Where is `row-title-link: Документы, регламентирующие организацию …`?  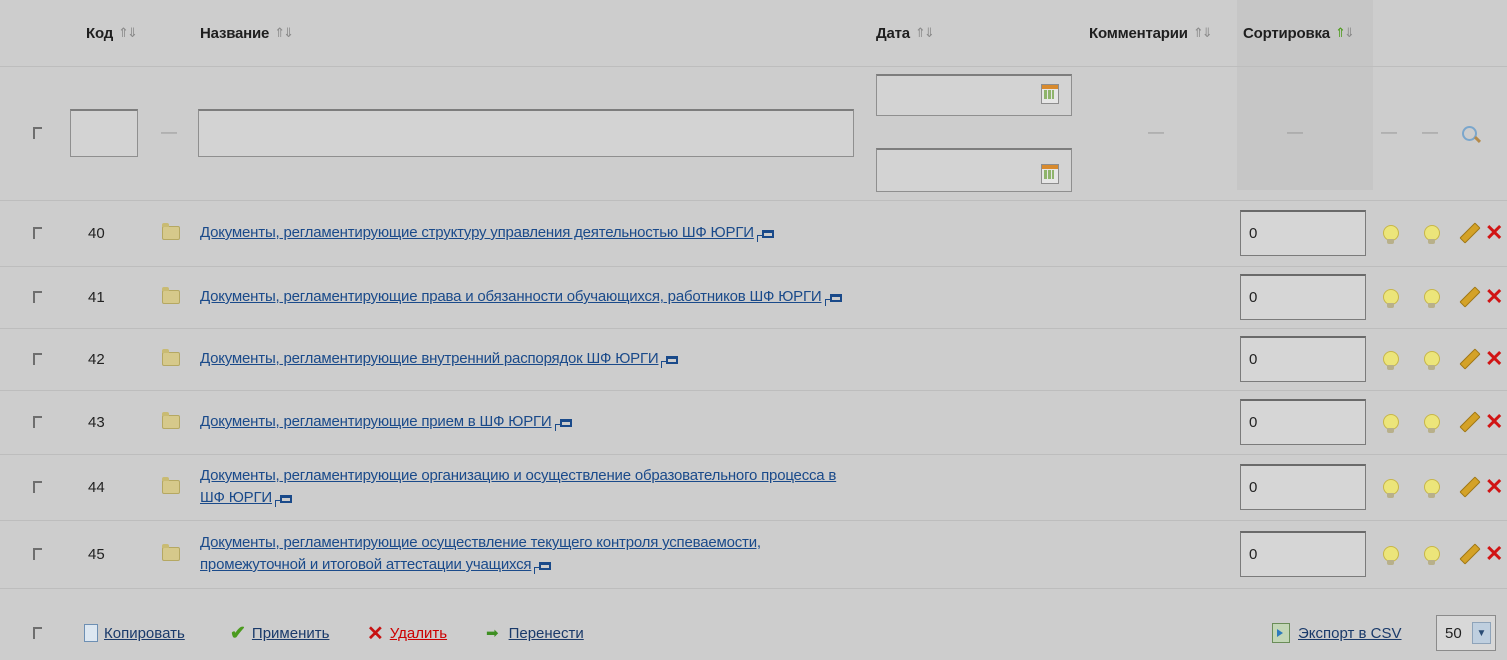 row-title-link: Документы, регламентирующие организацию … is located at coordinates (518, 486).